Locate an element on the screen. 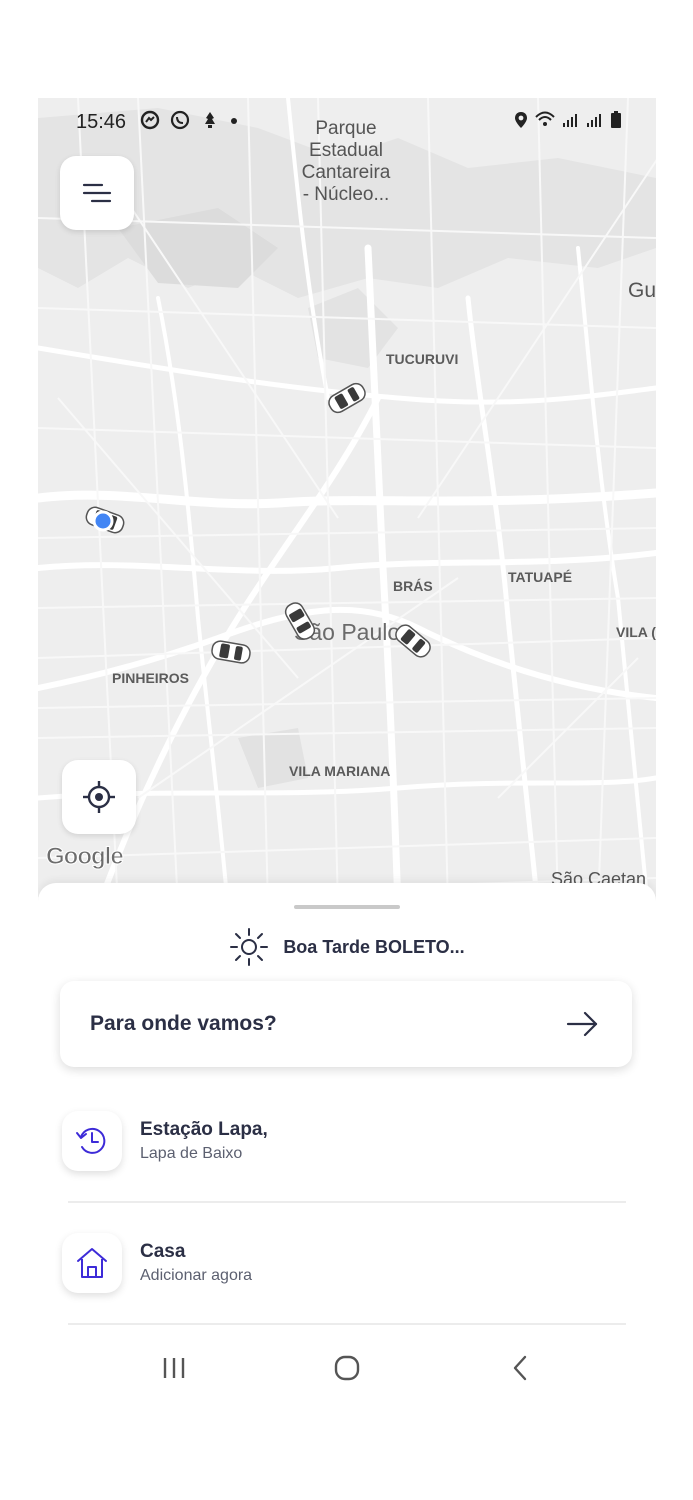 The image size is (693, 1500). map-label-pinheiros: PINHEIROS is located at coordinates (151, 678).